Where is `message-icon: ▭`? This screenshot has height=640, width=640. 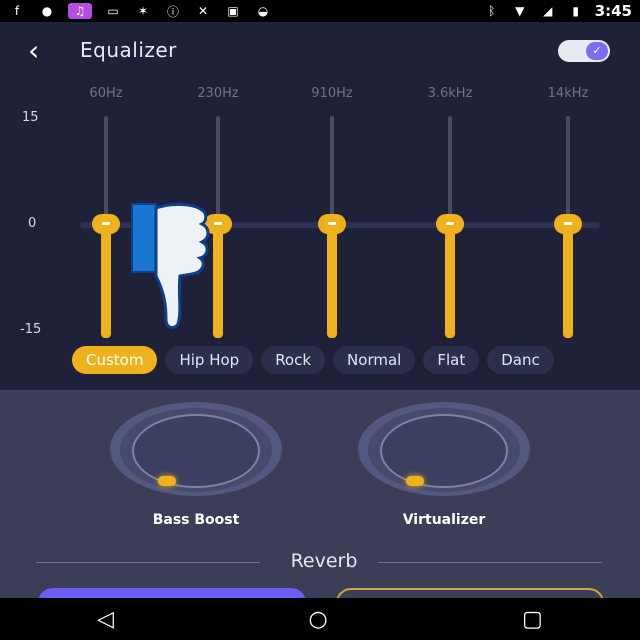
message-icon: ▭ is located at coordinates (113, 11).